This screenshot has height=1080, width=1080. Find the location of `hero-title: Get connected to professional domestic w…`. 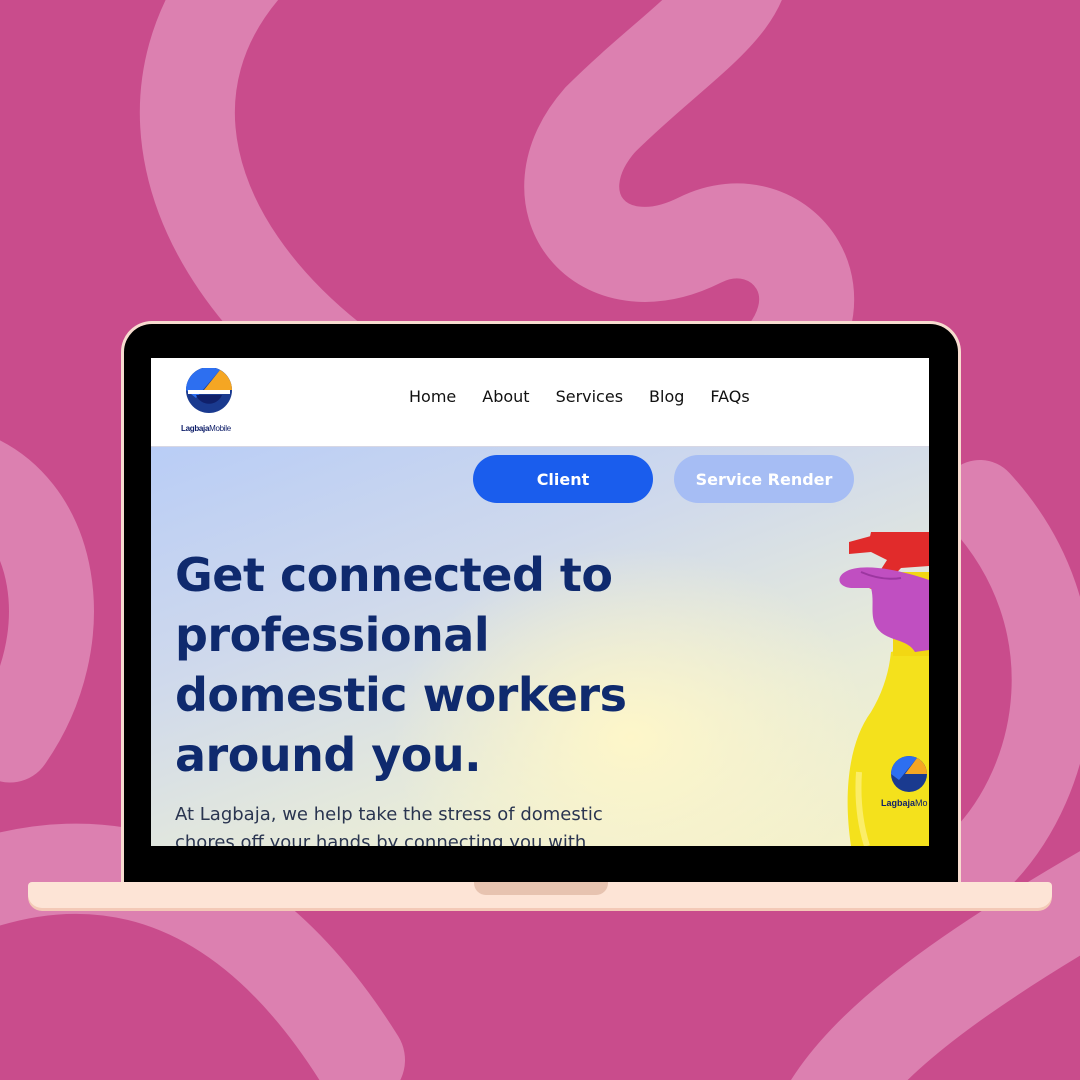

hero-title: Get connected to professional domestic w… is located at coordinates (401, 665).